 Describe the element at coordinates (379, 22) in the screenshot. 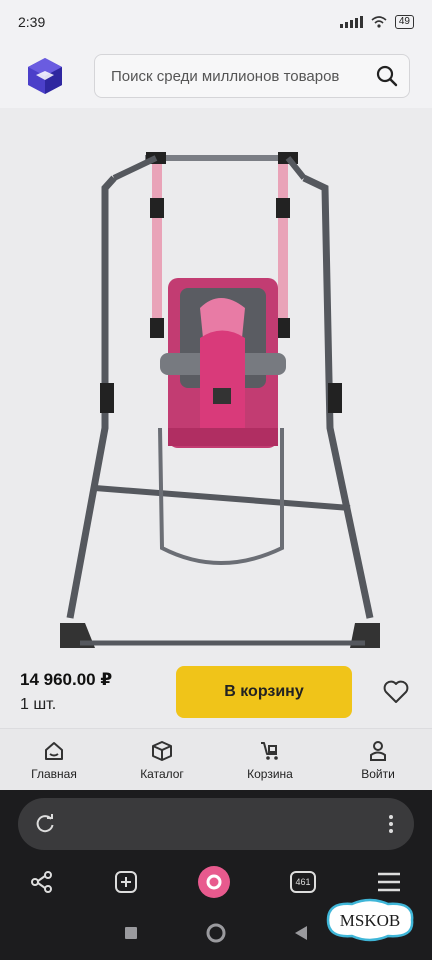

I see `wifi-icon` at that location.